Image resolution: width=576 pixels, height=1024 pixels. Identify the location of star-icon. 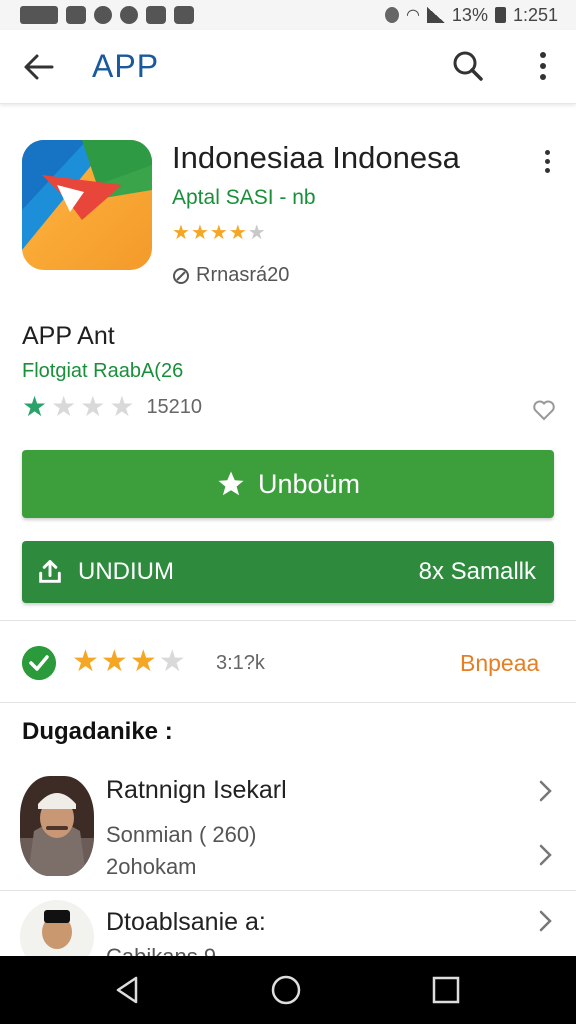
(231, 483).